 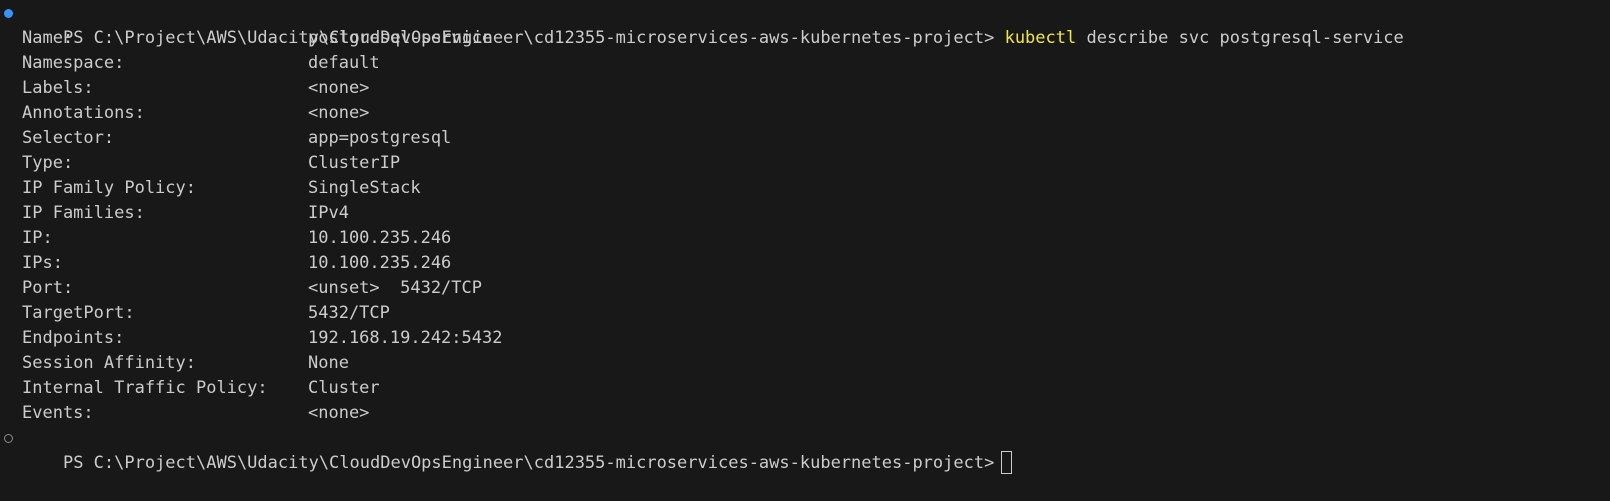 I want to click on property-key: Port:, so click(x=48, y=288).